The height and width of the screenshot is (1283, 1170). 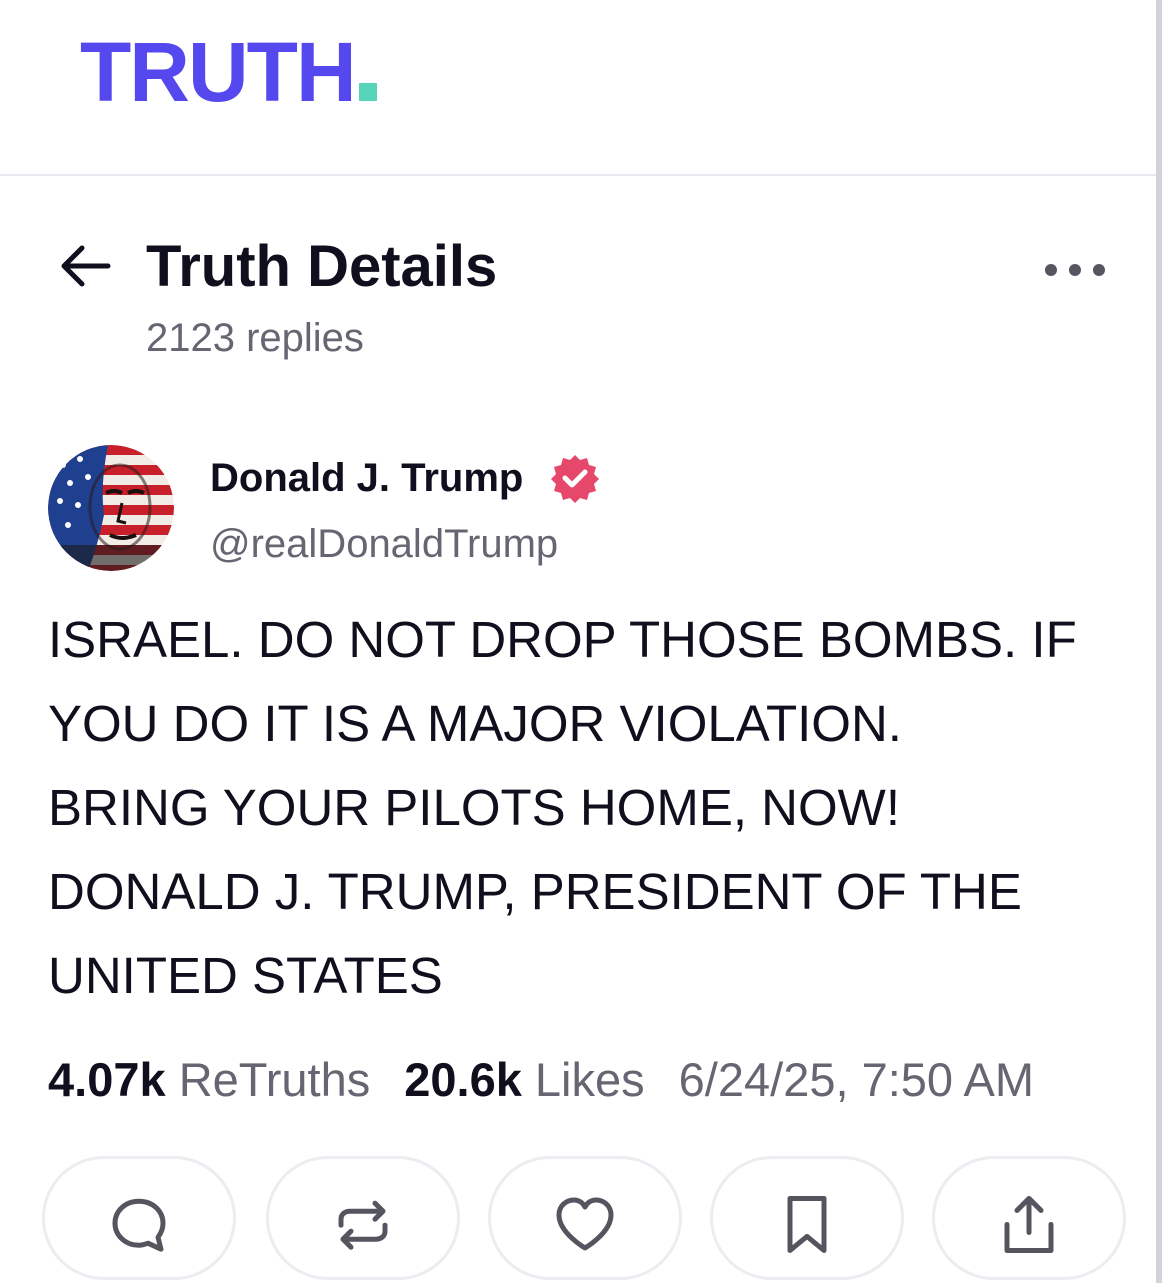 What do you see at coordinates (807, 1224) in the screenshot?
I see `bookmark-icon` at bounding box center [807, 1224].